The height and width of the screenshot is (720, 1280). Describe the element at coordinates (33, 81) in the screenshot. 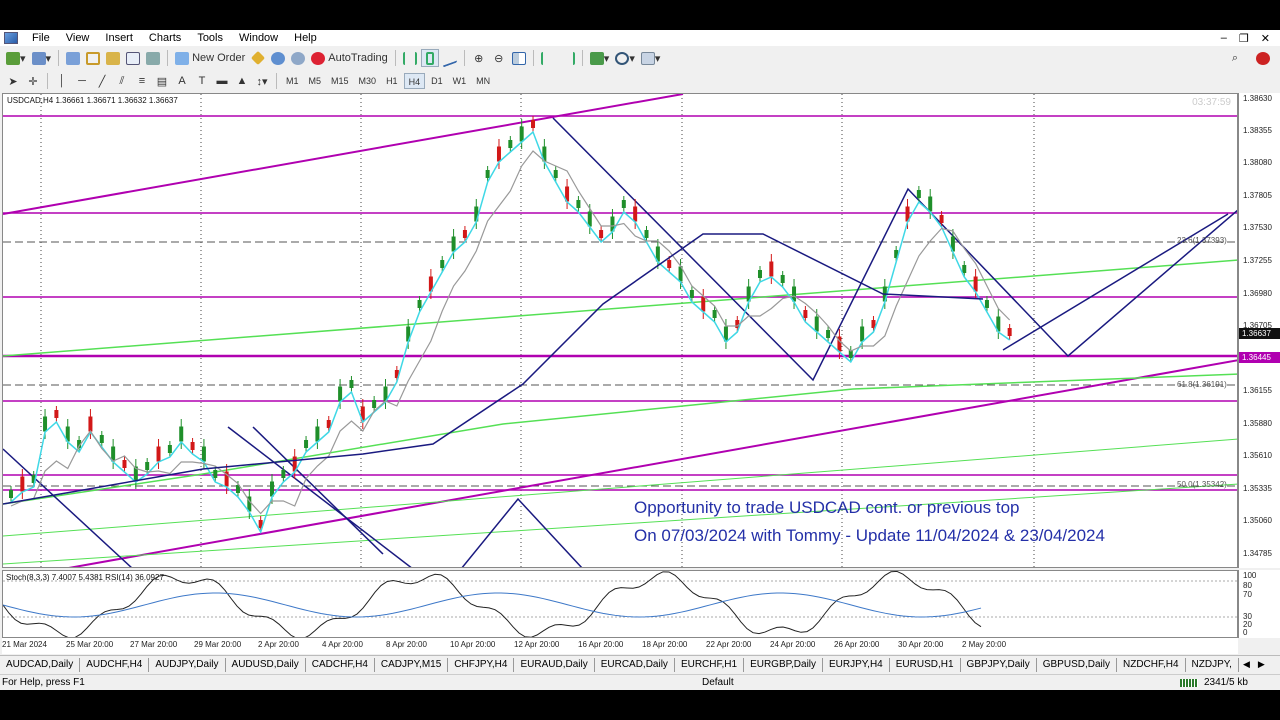

I see `crosshair-icon: ✛` at that location.